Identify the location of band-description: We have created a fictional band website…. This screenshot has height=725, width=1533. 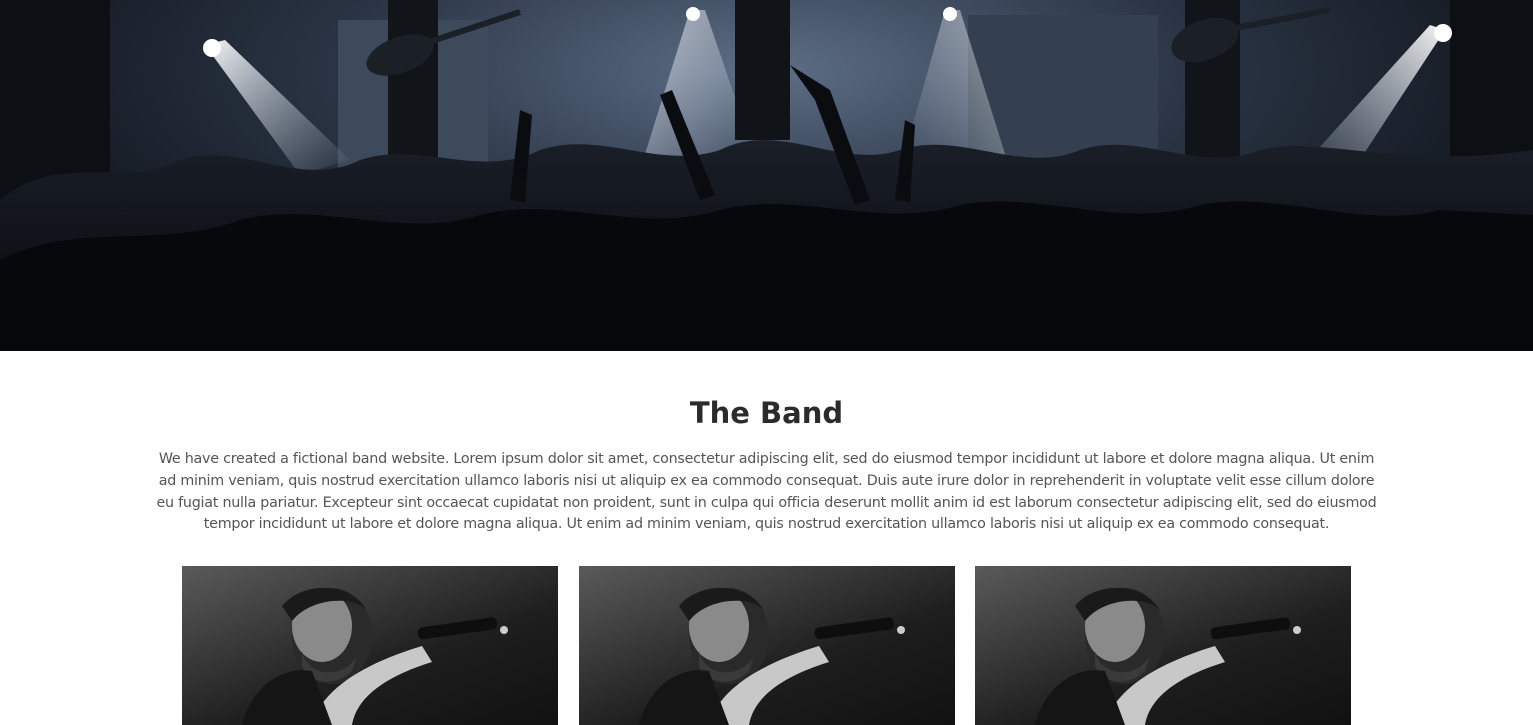
(766, 492).